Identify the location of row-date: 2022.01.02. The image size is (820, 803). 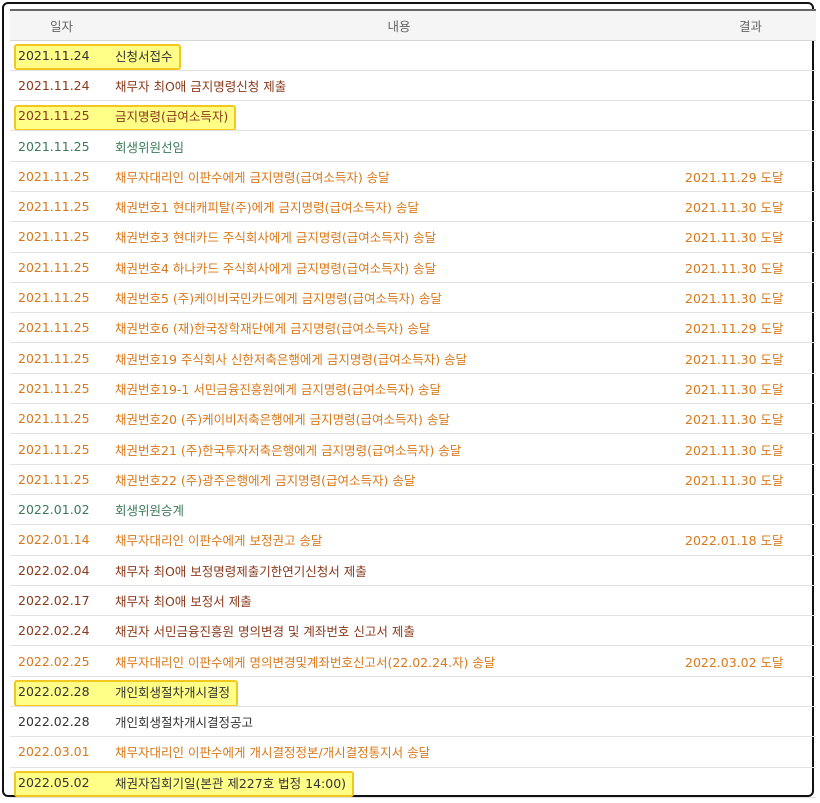
(61, 509).